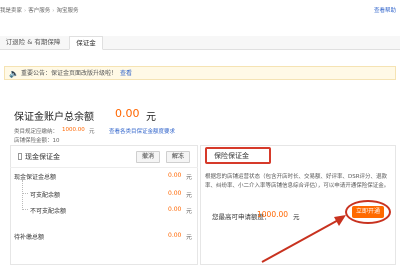 This screenshot has height=266, width=400. What do you see at coordinates (11, 11) in the screenshot?
I see `breadcrumb-item: 我是卖家` at bounding box center [11, 11].